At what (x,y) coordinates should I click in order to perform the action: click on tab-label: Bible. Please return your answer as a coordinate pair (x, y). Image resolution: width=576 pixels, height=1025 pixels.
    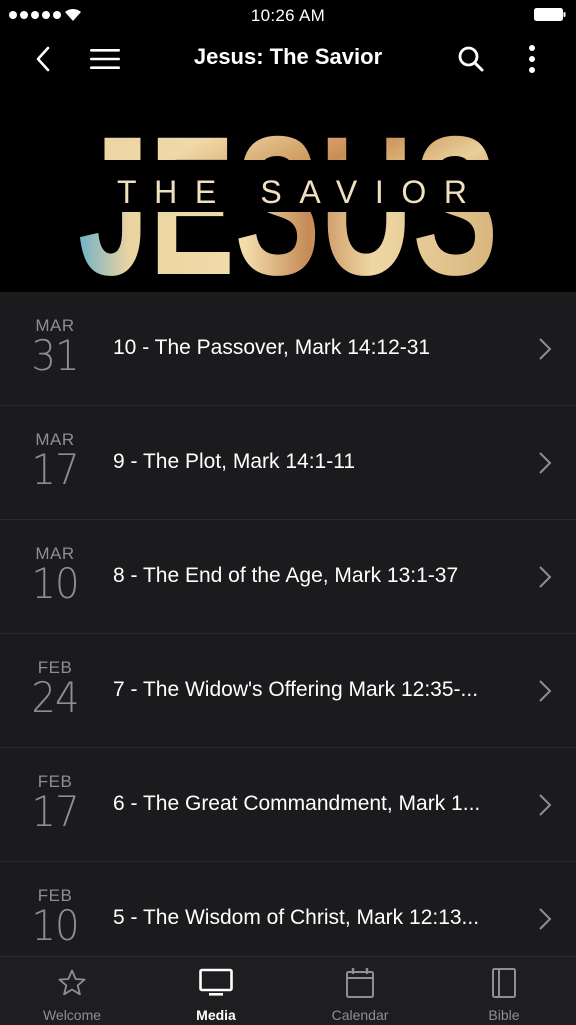
    Looking at the image, I should click on (504, 1015).